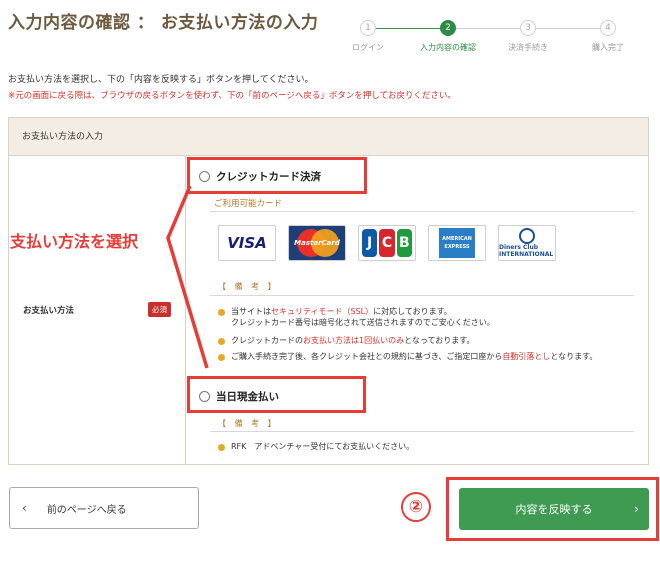  I want to click on panel-heading: お支払い方法の入力, so click(328, 137).